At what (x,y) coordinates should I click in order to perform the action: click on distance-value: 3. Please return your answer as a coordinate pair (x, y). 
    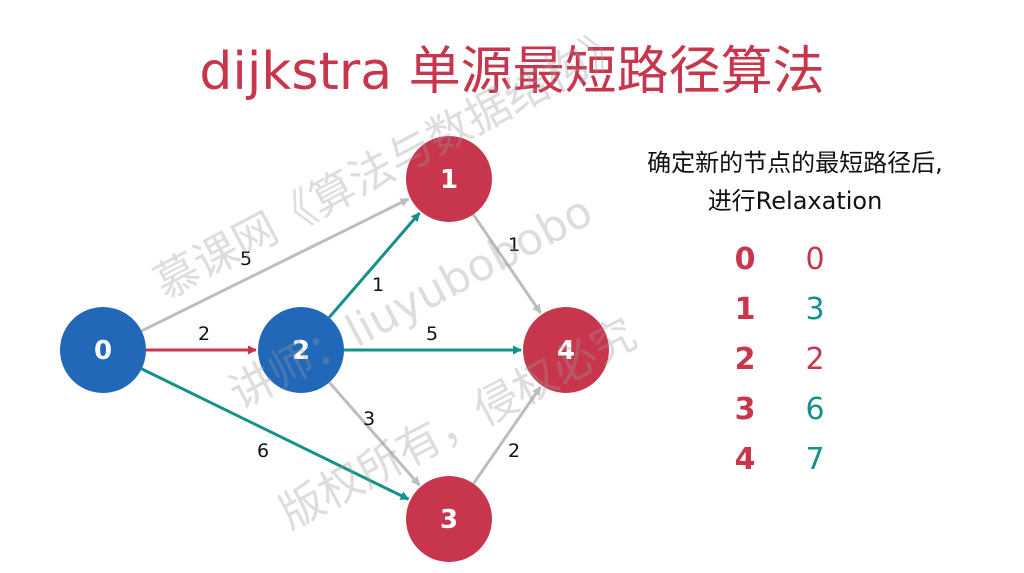
    Looking at the image, I should click on (815, 309).